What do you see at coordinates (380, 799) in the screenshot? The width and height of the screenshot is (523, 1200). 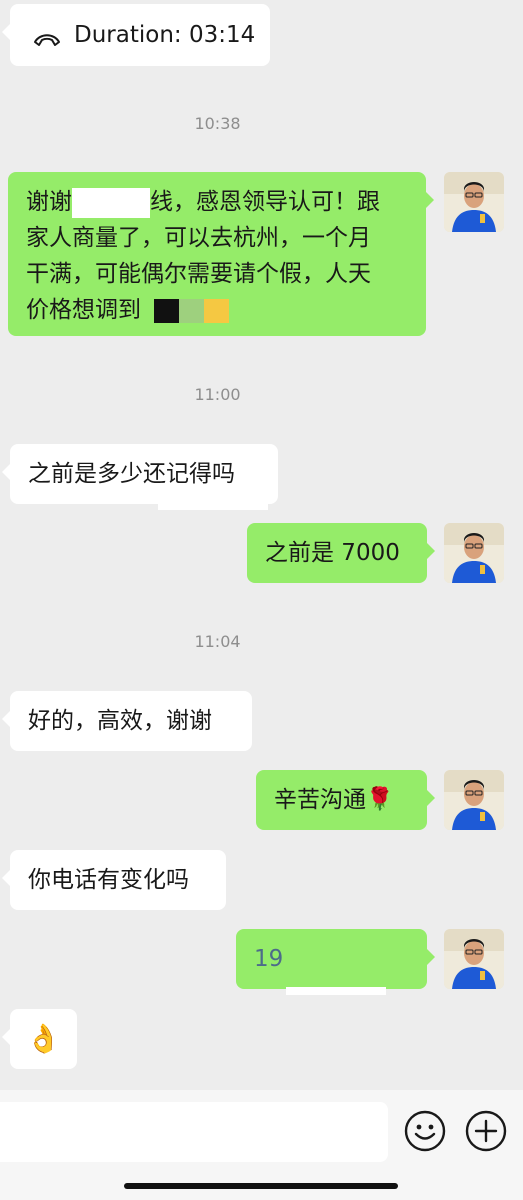 I see `rose-emoji: 🌹` at bounding box center [380, 799].